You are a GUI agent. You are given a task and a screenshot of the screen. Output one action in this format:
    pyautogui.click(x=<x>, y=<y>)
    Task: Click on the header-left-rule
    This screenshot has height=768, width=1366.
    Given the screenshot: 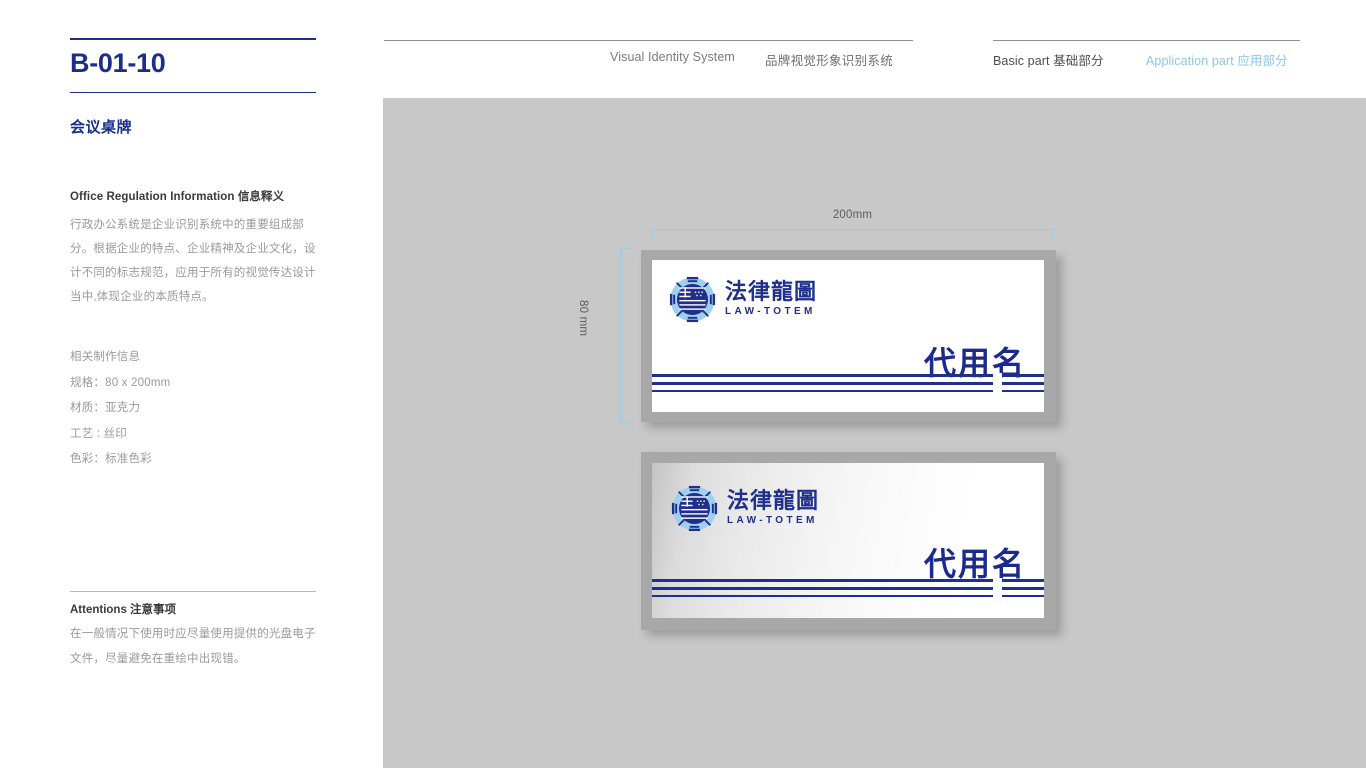 What is the action you would take?
    pyautogui.click(x=648, y=40)
    